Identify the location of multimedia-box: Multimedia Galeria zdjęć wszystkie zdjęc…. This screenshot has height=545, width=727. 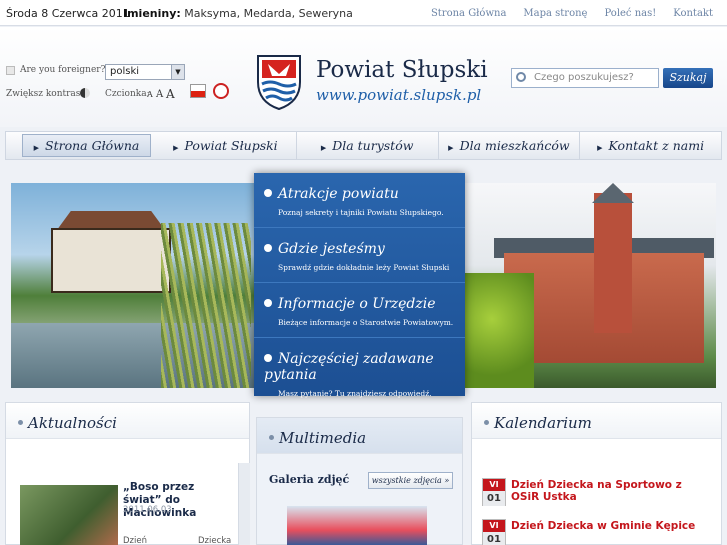
(359, 481).